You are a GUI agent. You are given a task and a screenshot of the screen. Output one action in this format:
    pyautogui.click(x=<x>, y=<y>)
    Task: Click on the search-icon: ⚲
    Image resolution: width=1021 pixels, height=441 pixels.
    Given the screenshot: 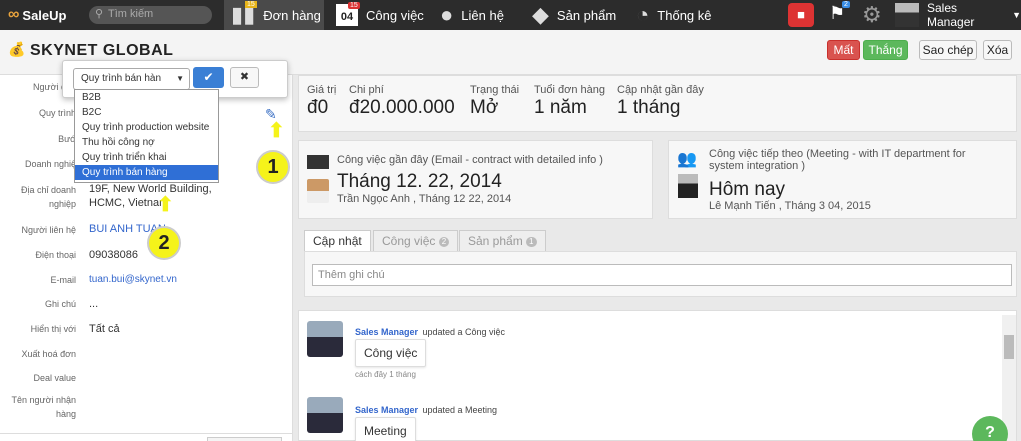 What is the action you would take?
    pyautogui.click(x=99, y=14)
    